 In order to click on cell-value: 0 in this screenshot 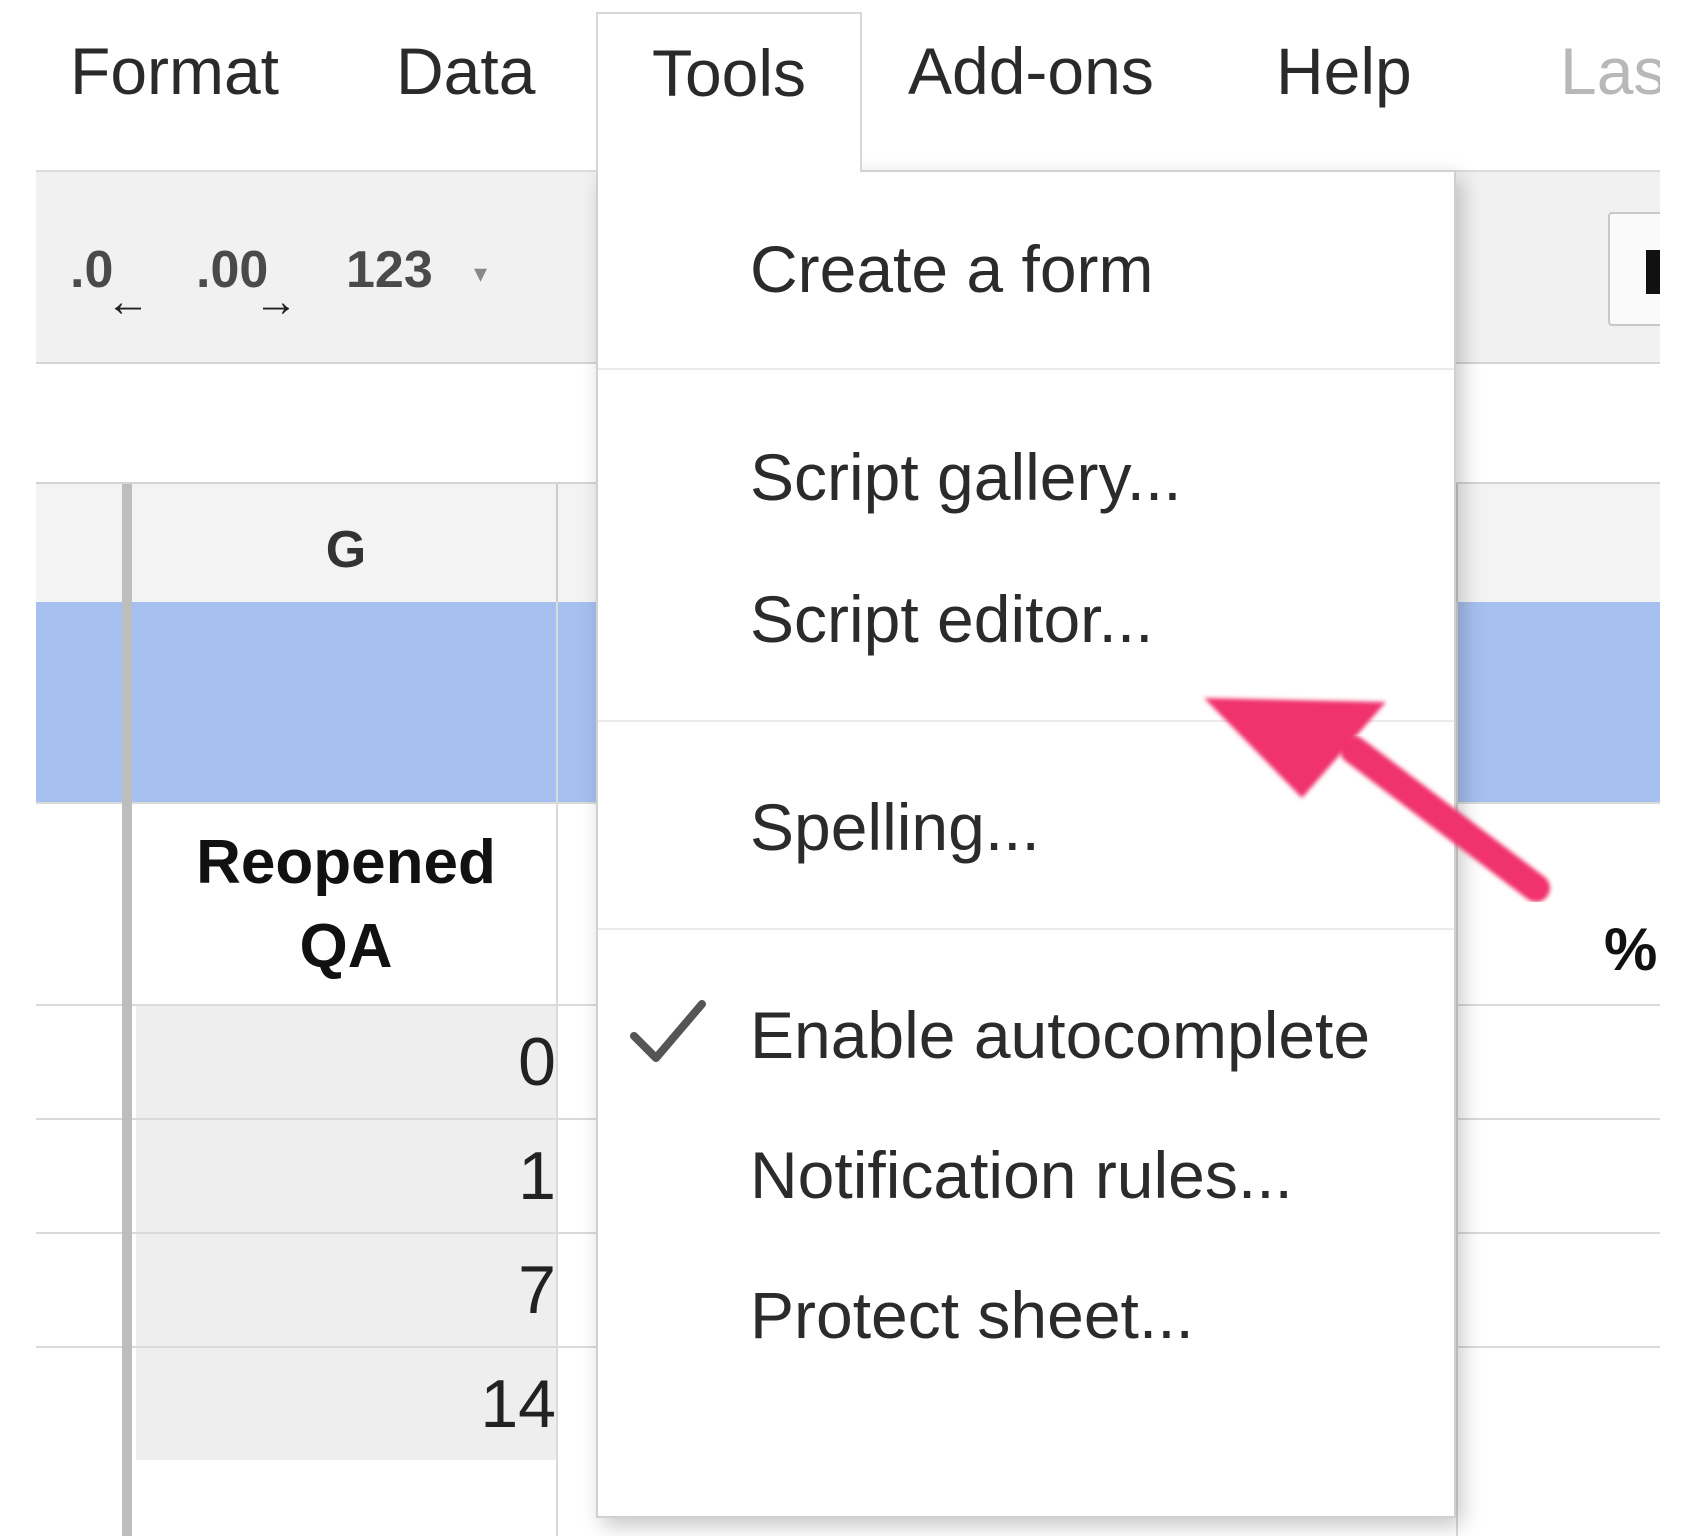, I will do `click(537, 1062)`.